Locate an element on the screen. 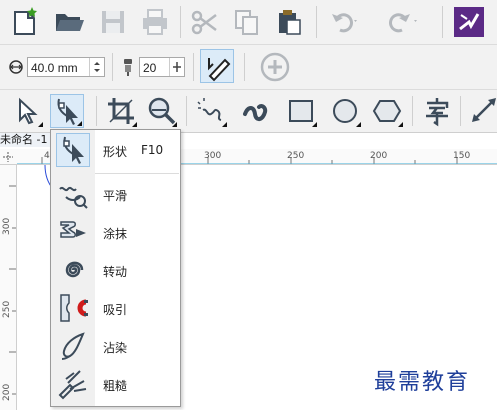 This screenshot has height=410, width=497. dimension-tool-button is located at coordinates (482, 111).